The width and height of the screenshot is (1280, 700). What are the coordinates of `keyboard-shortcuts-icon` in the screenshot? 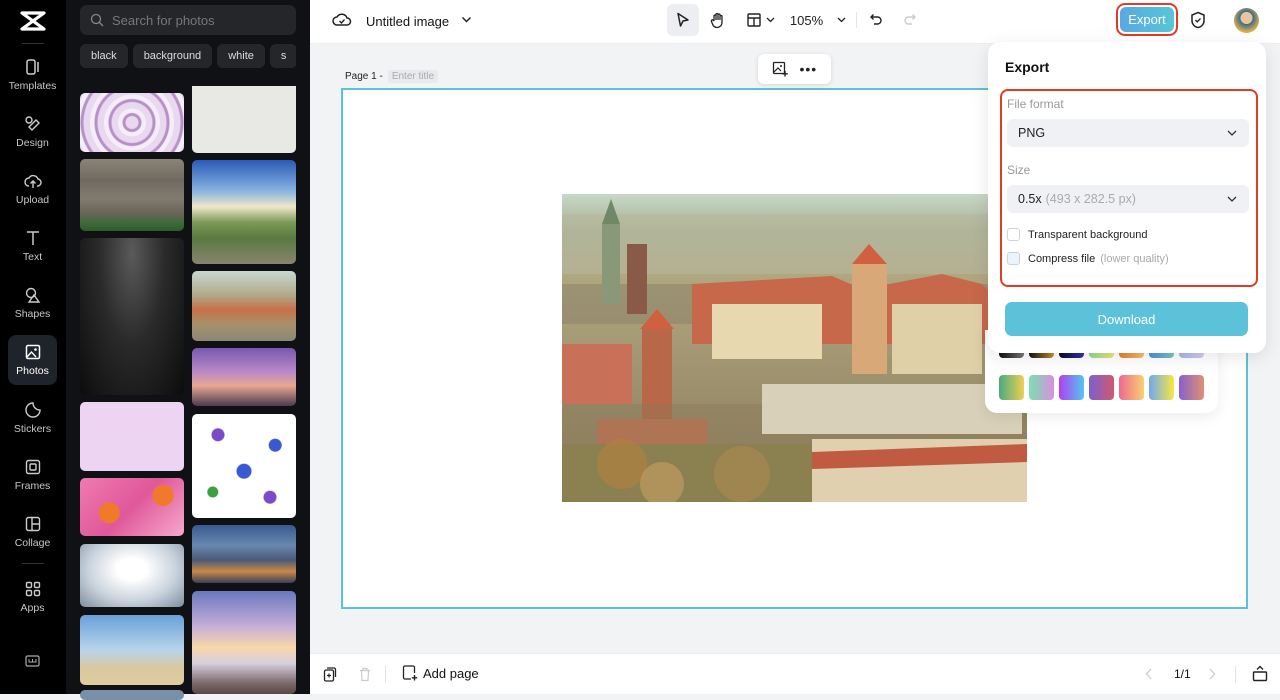 It's located at (32, 661).